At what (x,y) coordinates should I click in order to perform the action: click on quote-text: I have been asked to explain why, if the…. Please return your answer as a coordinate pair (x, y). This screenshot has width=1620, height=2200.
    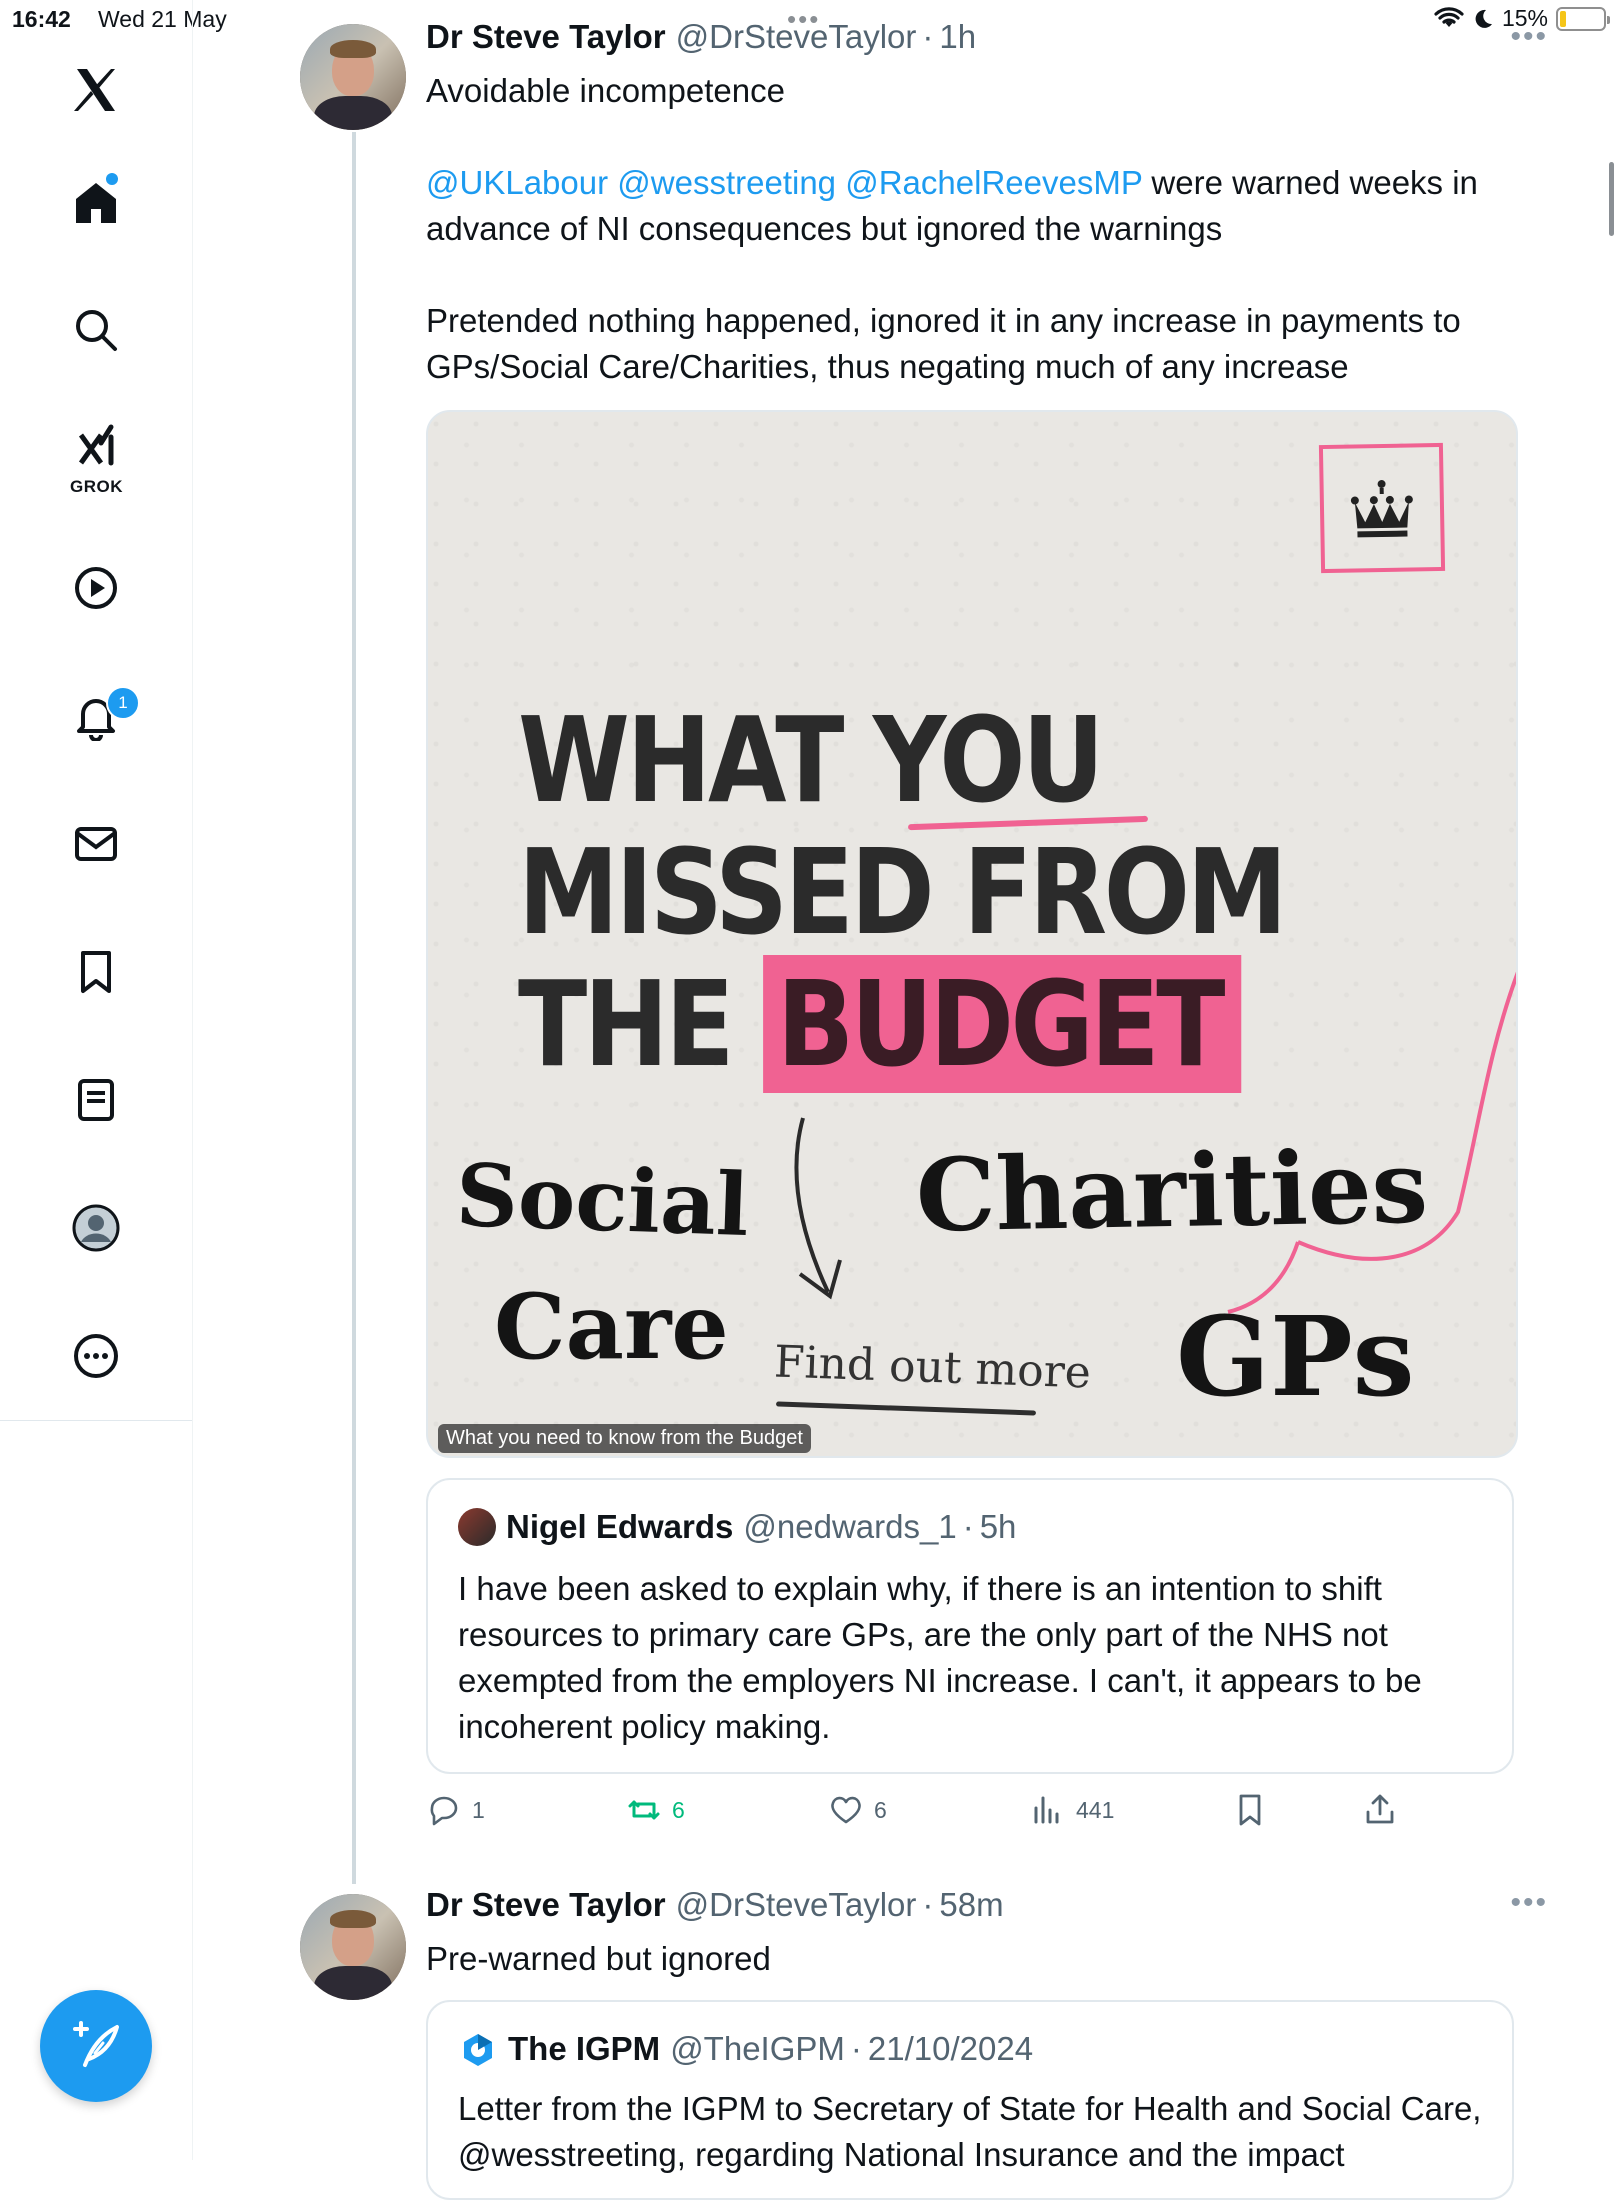
    Looking at the image, I should click on (940, 1657).